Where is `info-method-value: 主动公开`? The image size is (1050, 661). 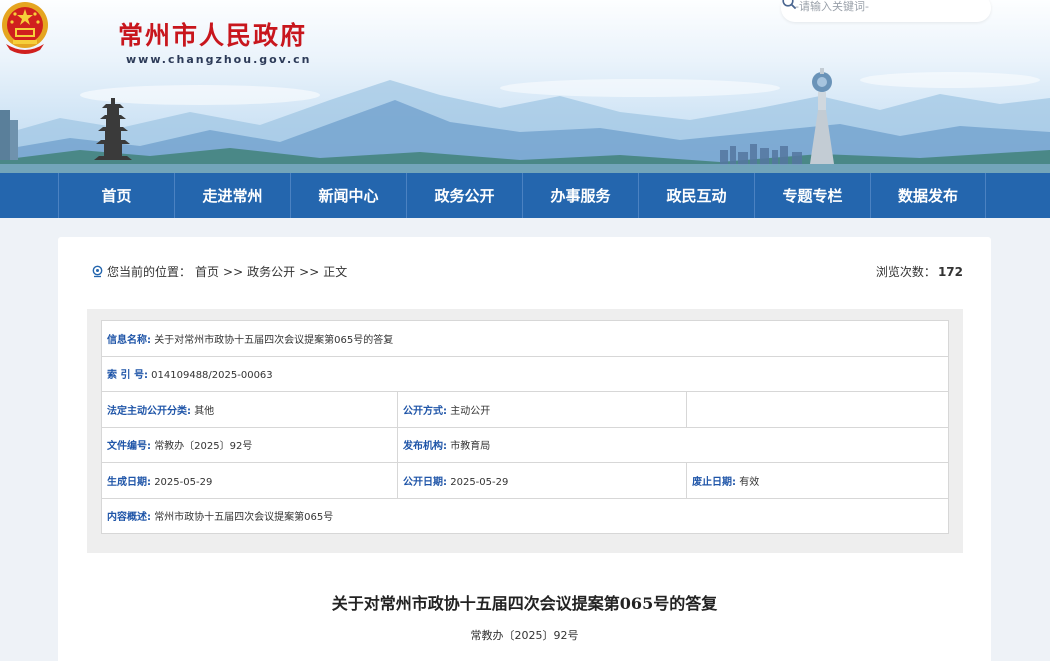 info-method-value: 主动公开 is located at coordinates (470, 411).